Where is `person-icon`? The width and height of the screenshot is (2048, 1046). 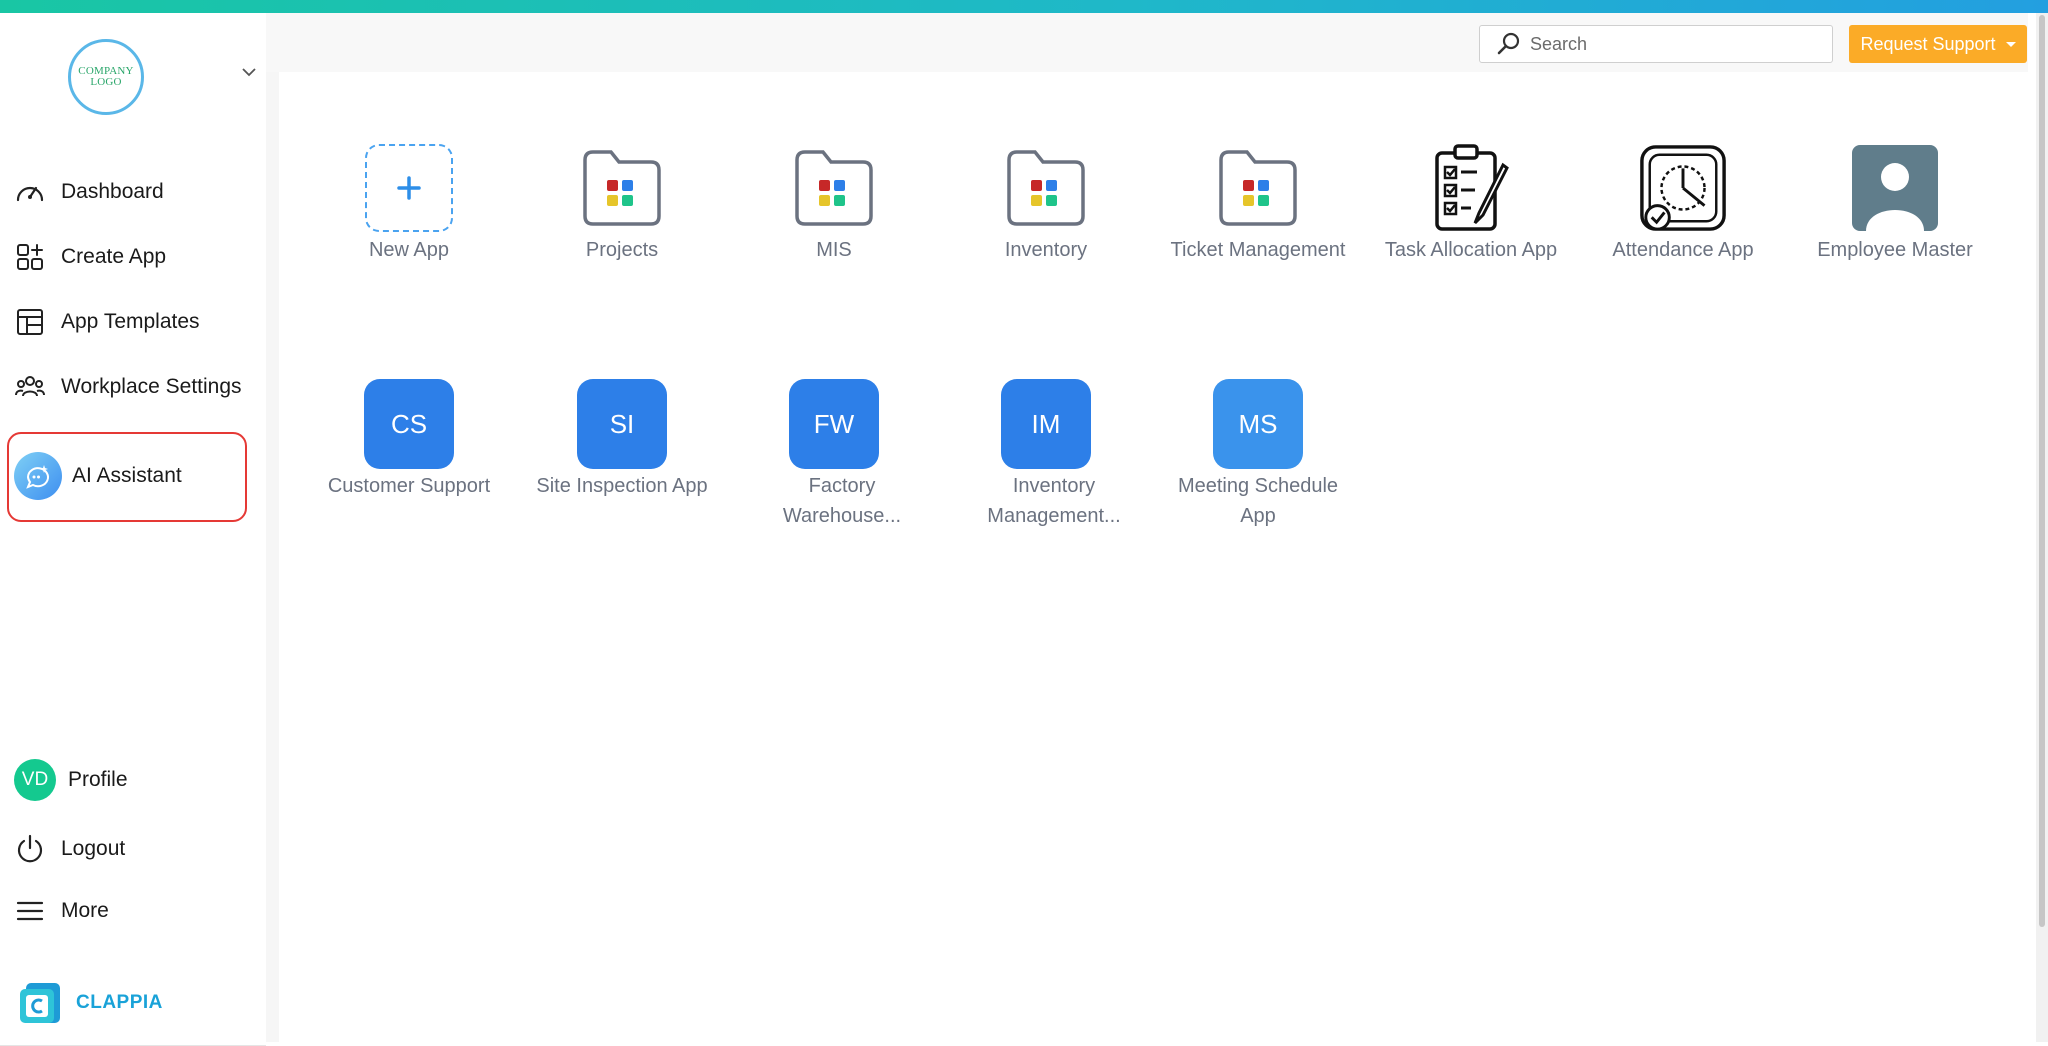
person-icon is located at coordinates (1895, 188).